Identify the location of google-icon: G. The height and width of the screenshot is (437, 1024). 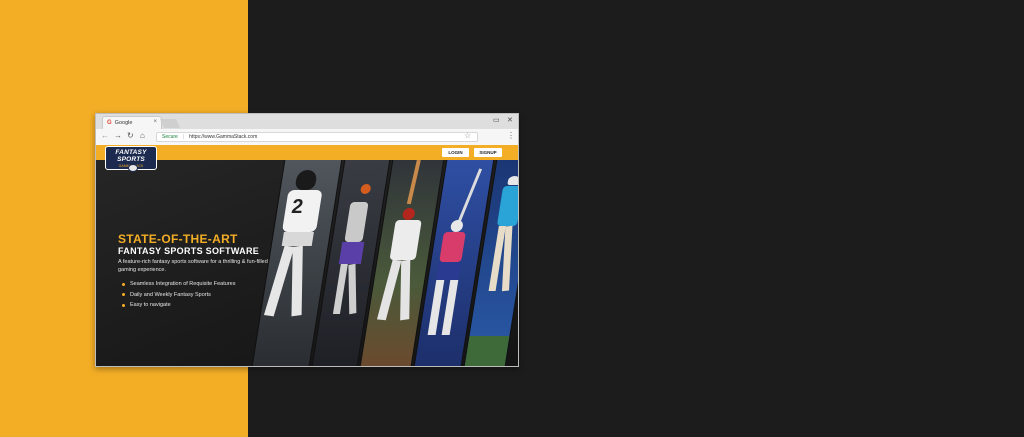
(109, 123).